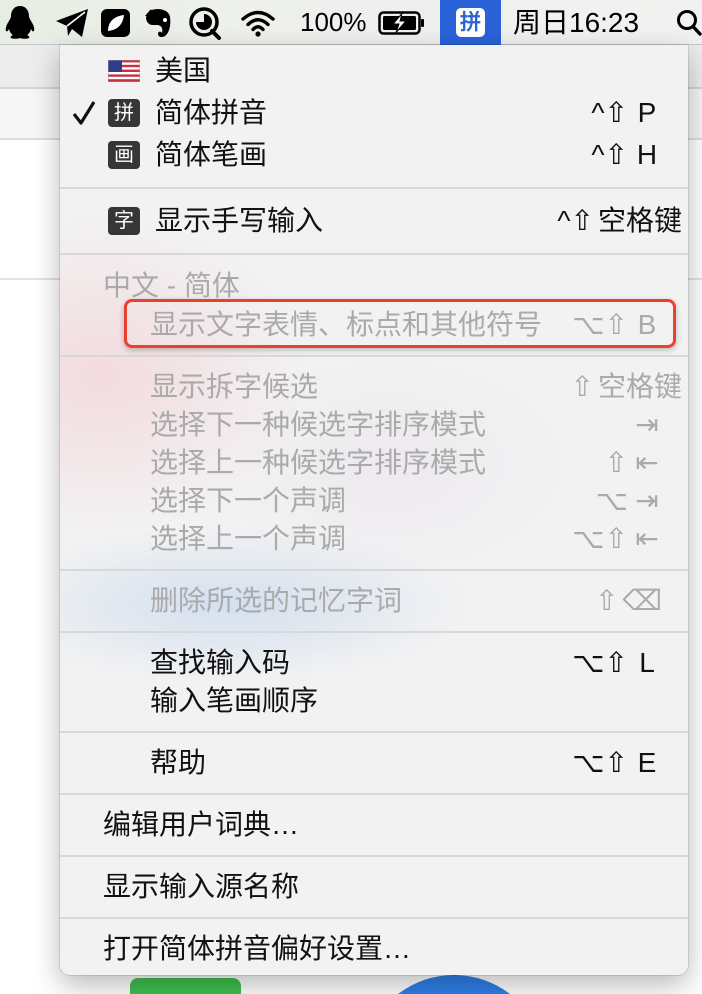 The height and width of the screenshot is (994, 702). I want to click on menu-item-input-stroke-order: 输入笔画顺序, so click(374, 701).